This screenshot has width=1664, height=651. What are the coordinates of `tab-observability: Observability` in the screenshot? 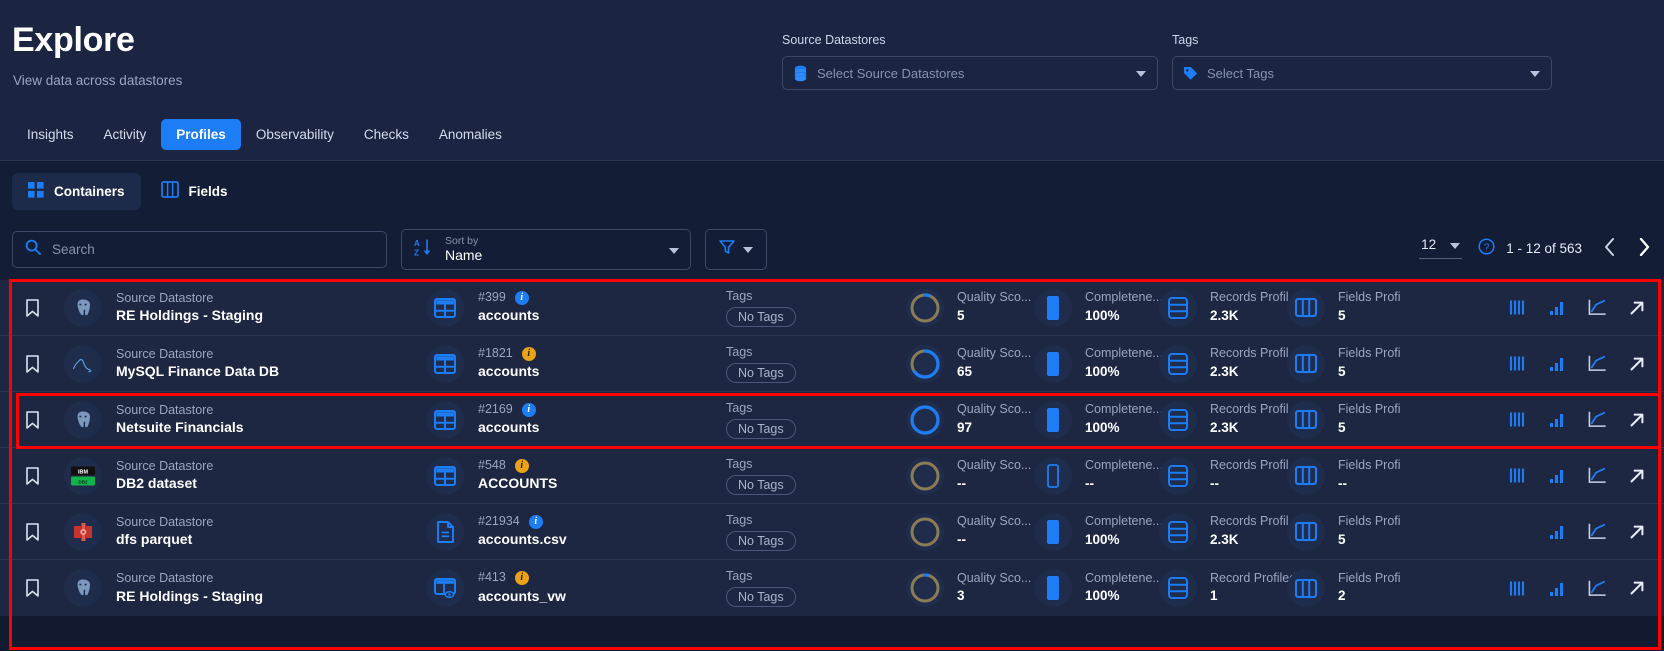 It's located at (295, 134).